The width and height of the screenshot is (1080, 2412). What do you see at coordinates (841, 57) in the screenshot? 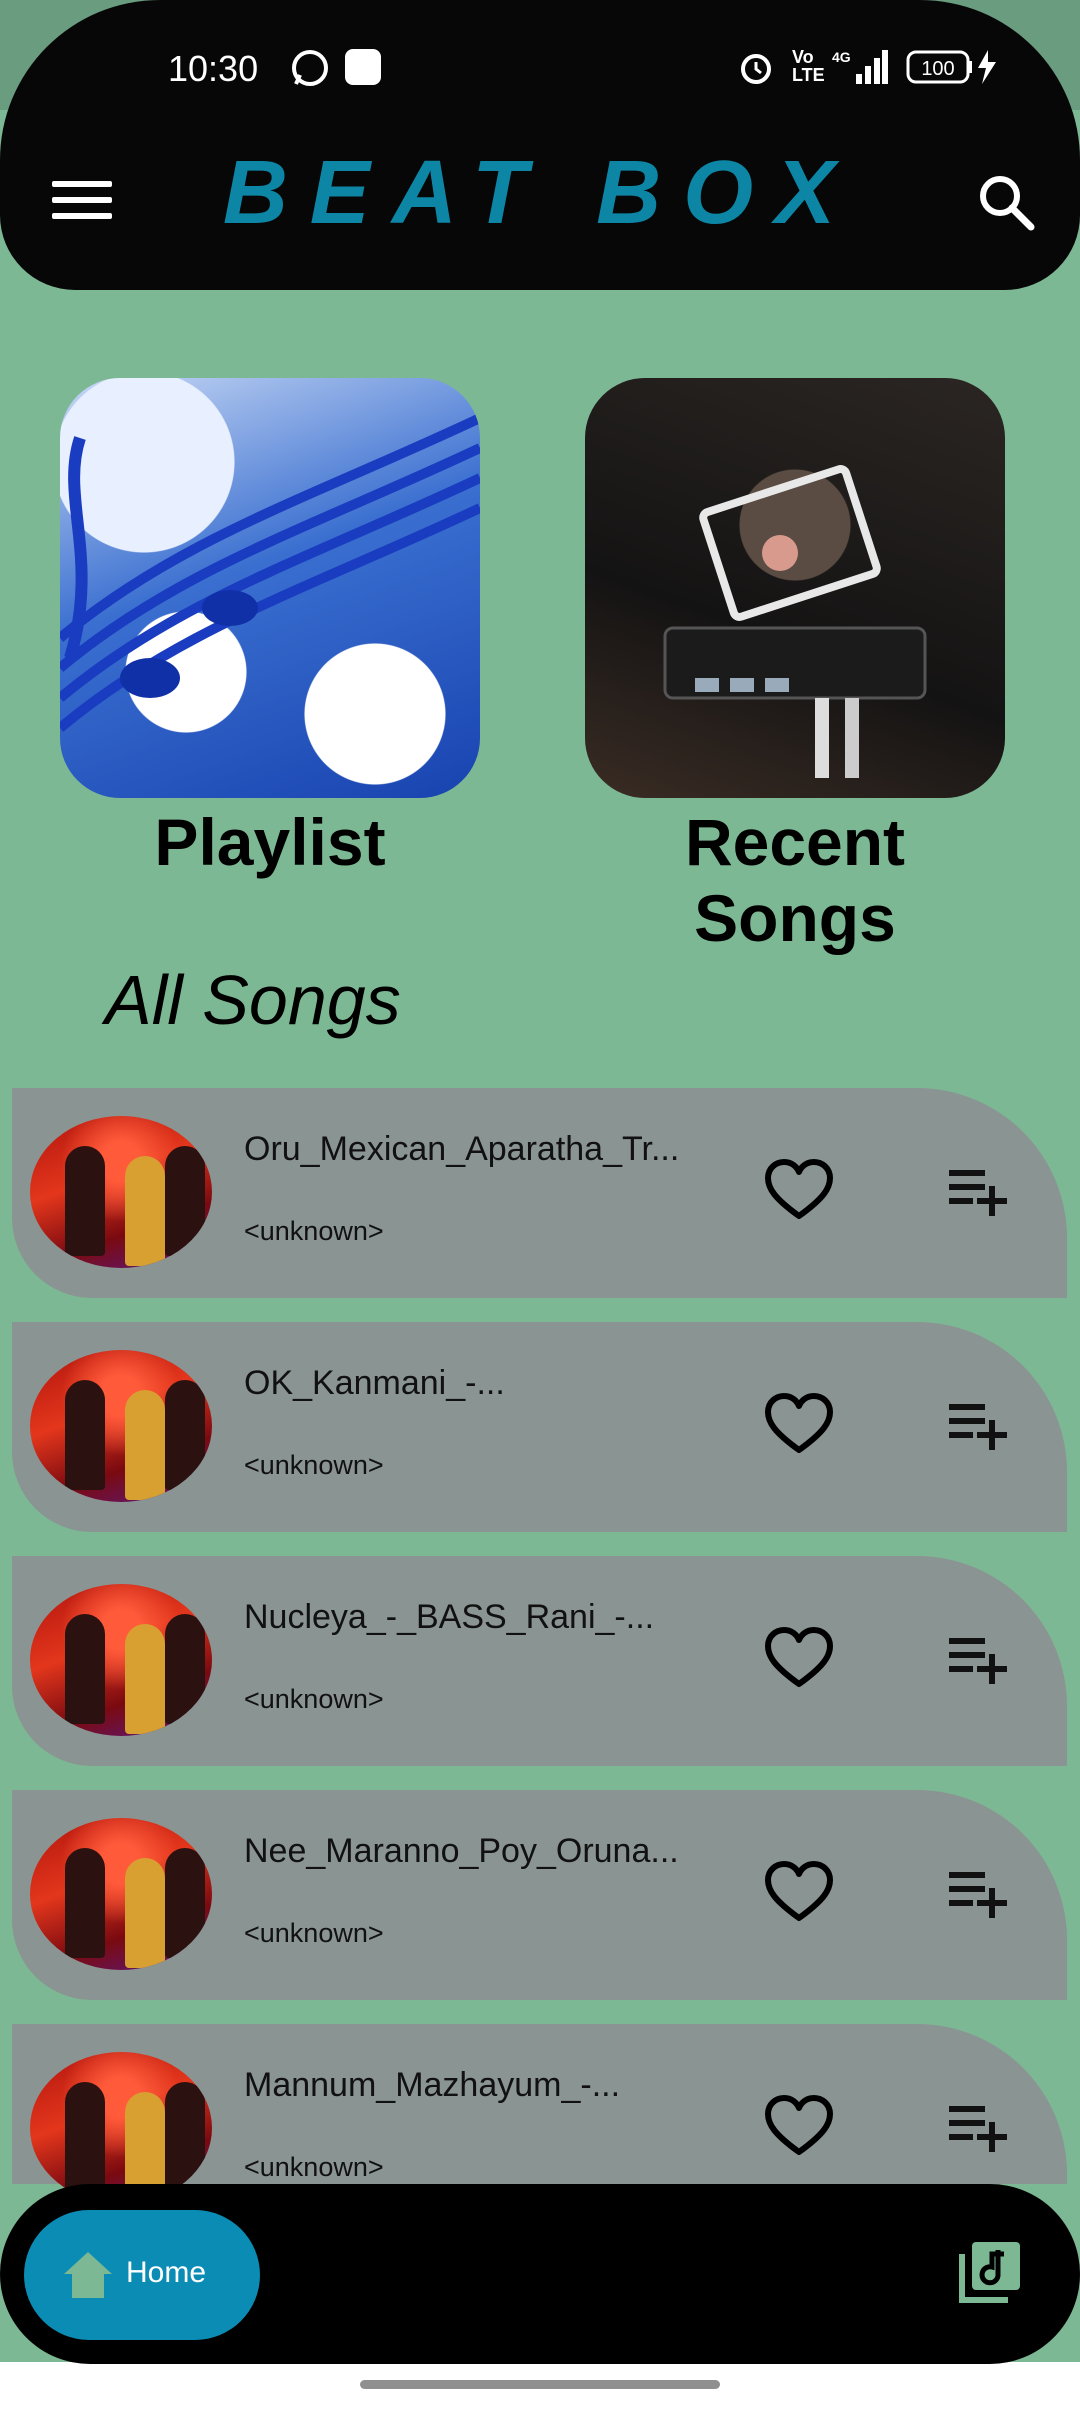
I see `svg-text: 4G` at bounding box center [841, 57].